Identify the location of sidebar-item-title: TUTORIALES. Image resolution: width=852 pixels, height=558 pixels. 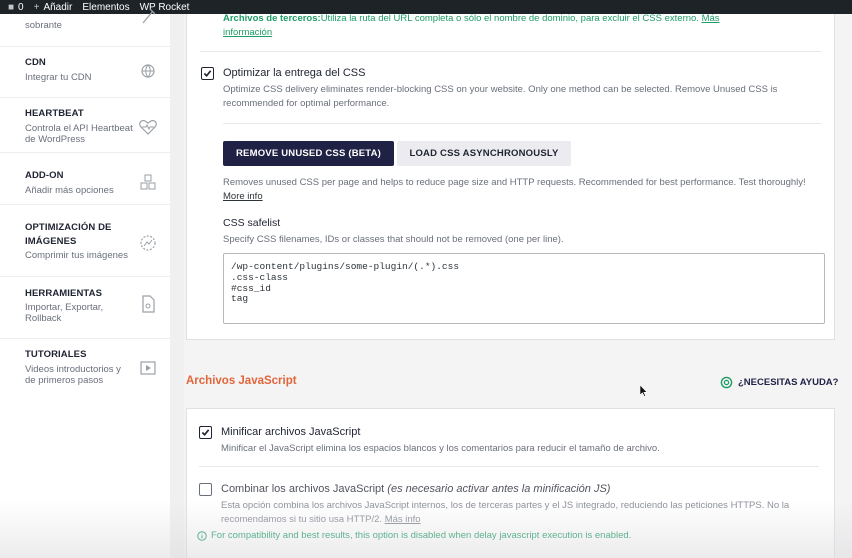
(56, 354).